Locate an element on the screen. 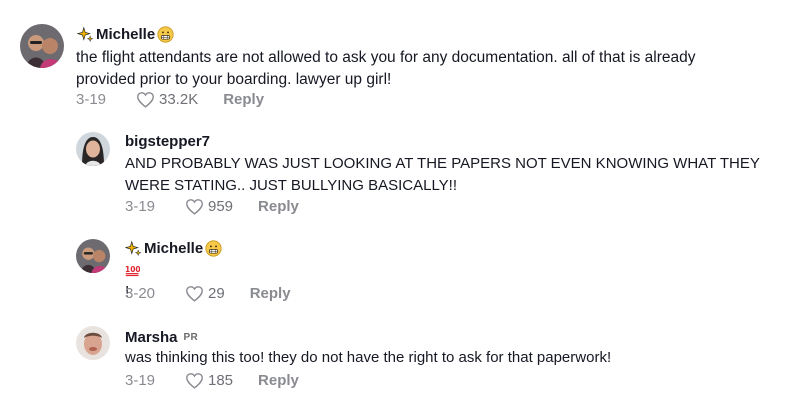 Image resolution: width=792 pixels, height=406 pixels. like-button: 959 is located at coordinates (209, 206).